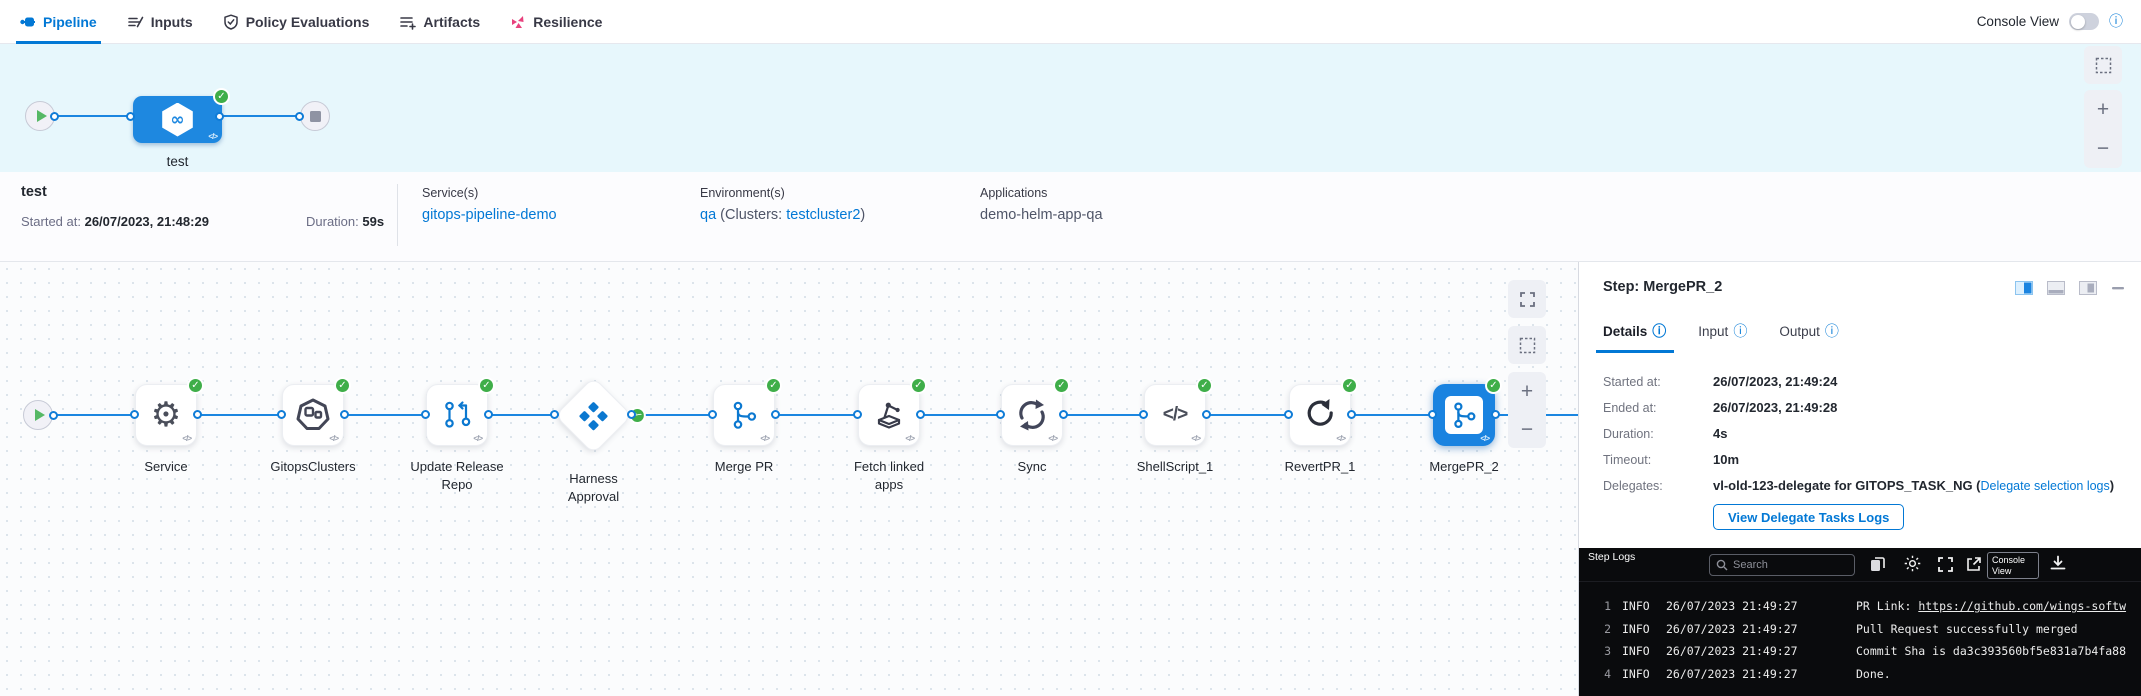  I want to click on git-branch-icon, so click(745, 415).